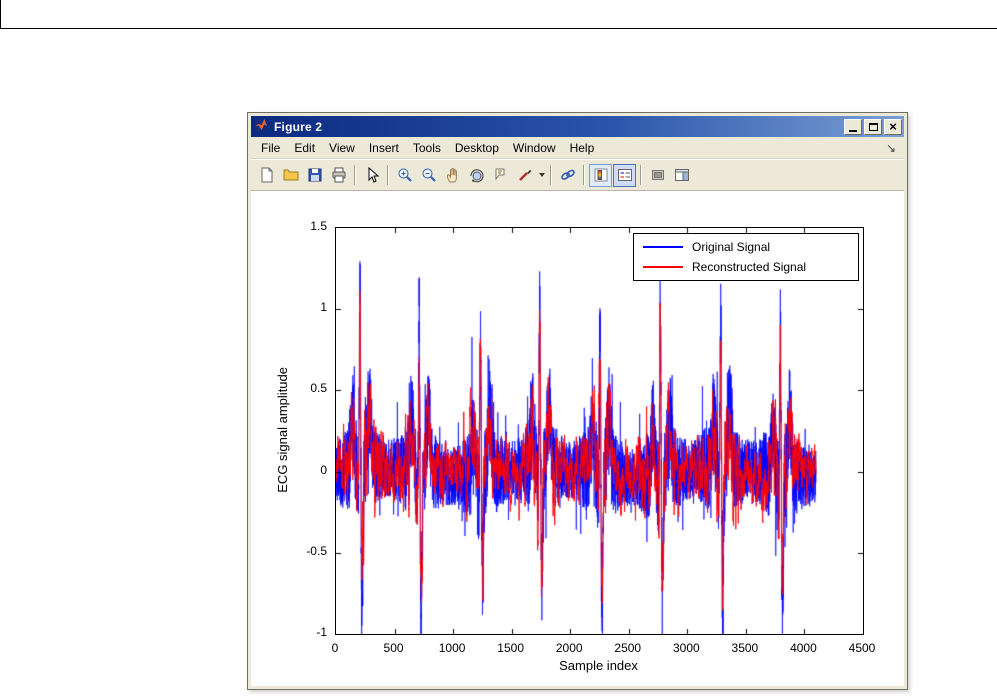  What do you see at coordinates (393, 648) in the screenshot?
I see `x-tick-label: 500` at bounding box center [393, 648].